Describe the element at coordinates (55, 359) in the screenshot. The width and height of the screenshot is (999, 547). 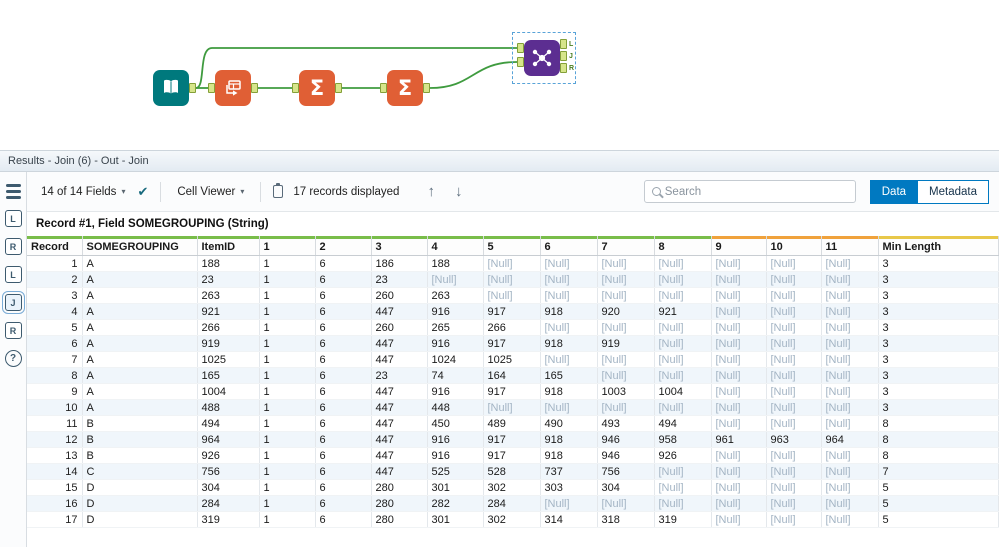
I see `cell: 7` at that location.